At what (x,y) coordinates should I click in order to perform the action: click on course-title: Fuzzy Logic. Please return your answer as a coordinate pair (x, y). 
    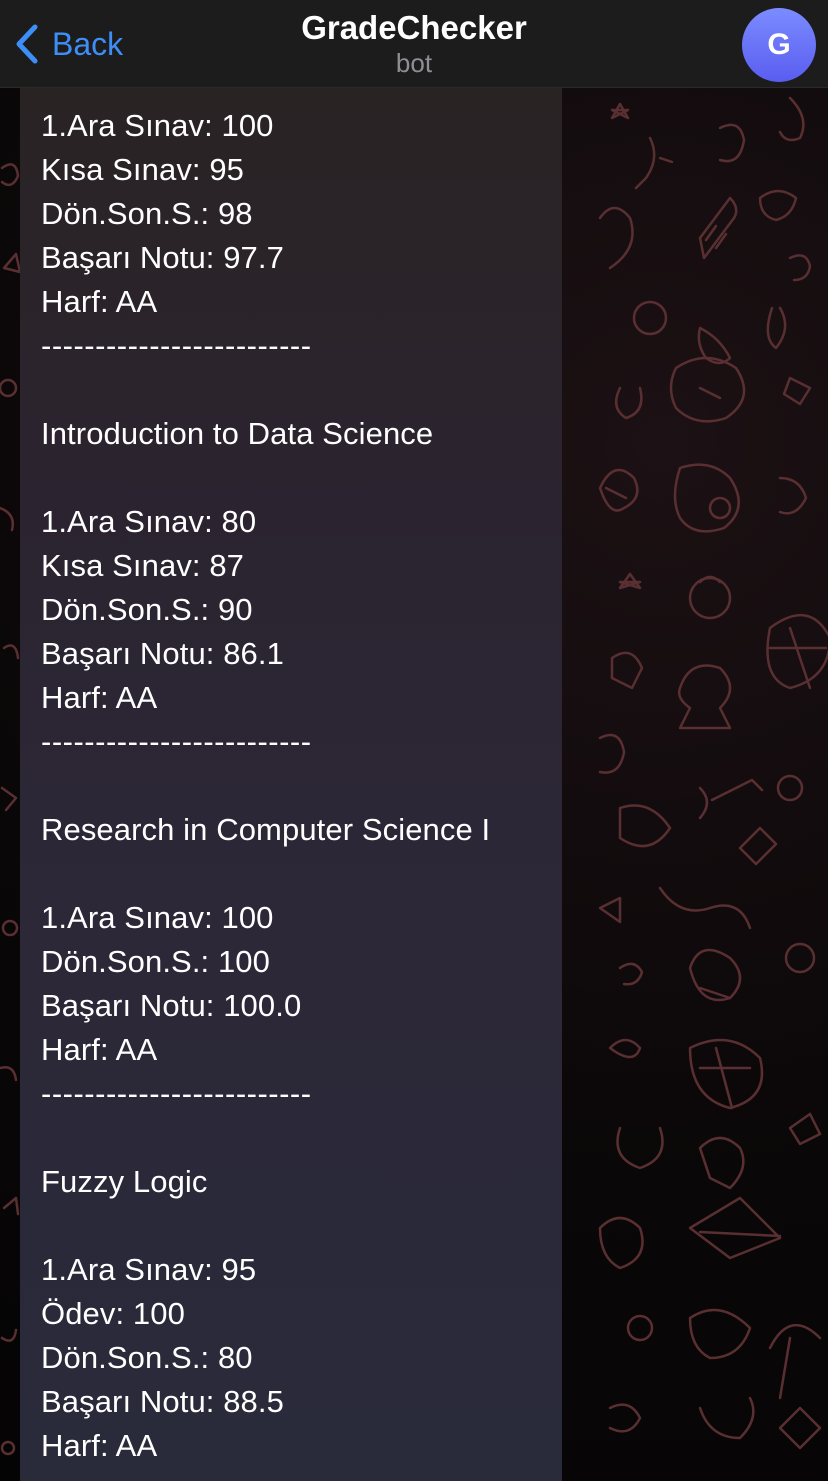
    Looking at the image, I should click on (124, 1181).